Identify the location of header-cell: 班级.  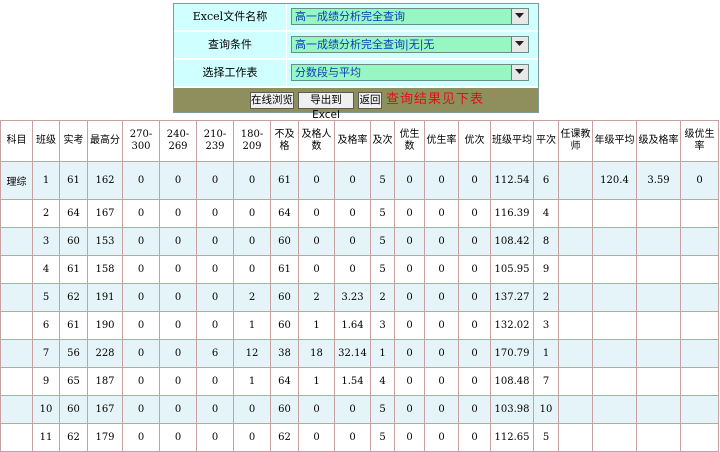
(46, 141).